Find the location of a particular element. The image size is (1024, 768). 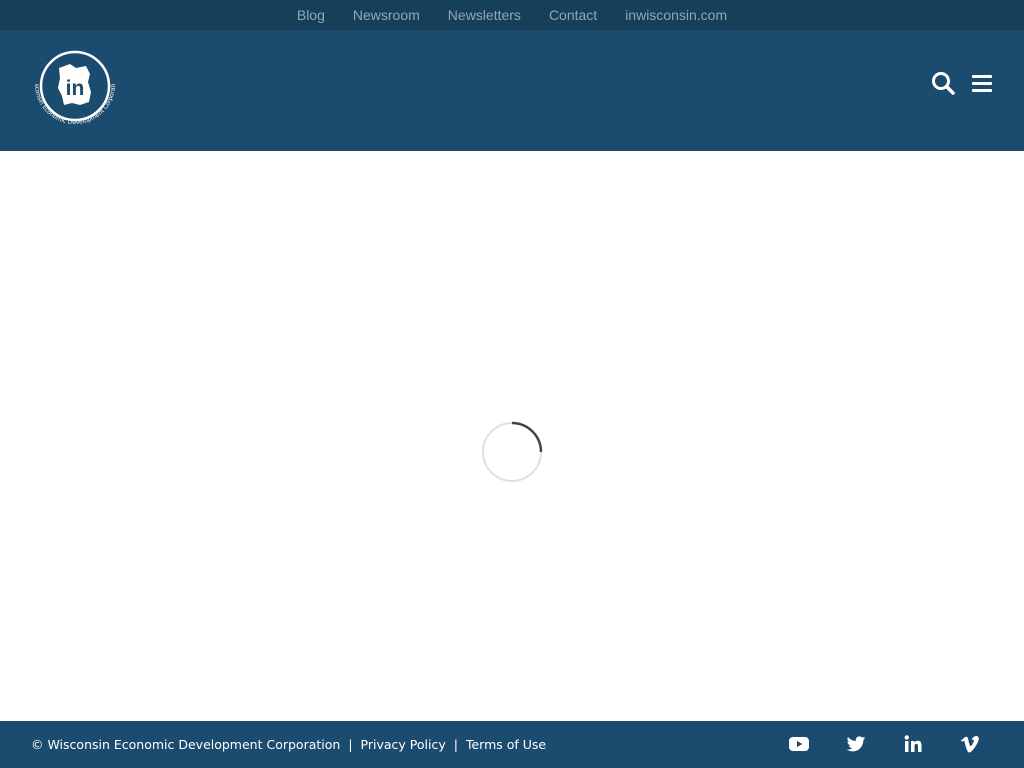

twitter-icon is located at coordinates (856, 744).